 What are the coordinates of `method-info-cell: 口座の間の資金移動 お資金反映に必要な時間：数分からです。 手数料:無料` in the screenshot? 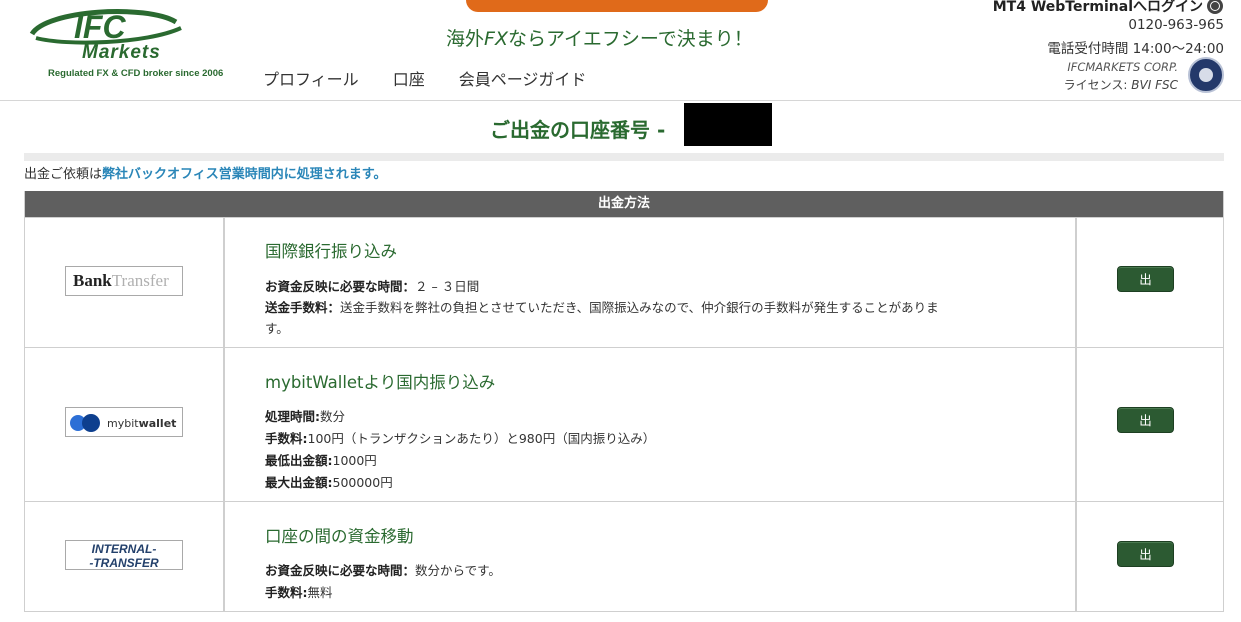 It's located at (651, 556).